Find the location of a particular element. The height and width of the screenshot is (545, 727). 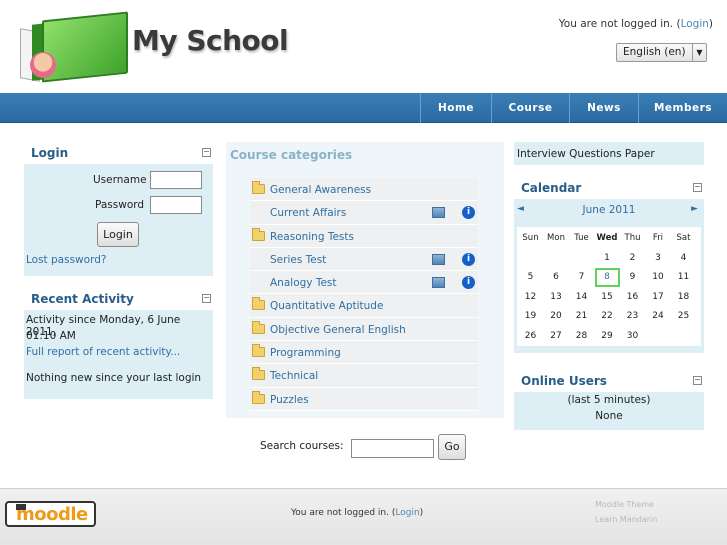

course-row: Analogy Test i is located at coordinates (364, 283).